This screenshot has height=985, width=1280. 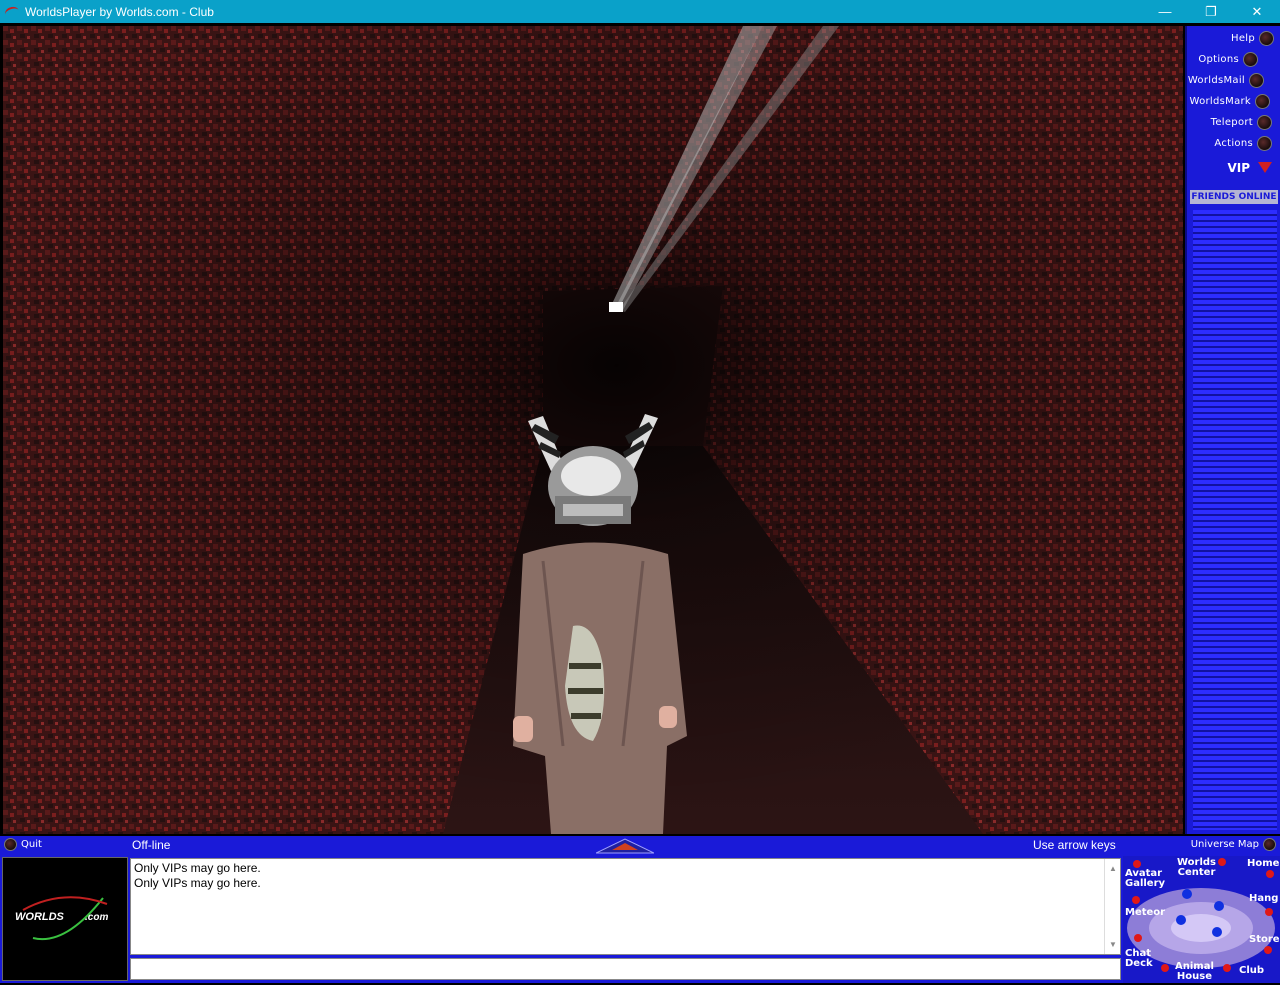 I want to click on actions-label: Actions, so click(x=1233, y=143).